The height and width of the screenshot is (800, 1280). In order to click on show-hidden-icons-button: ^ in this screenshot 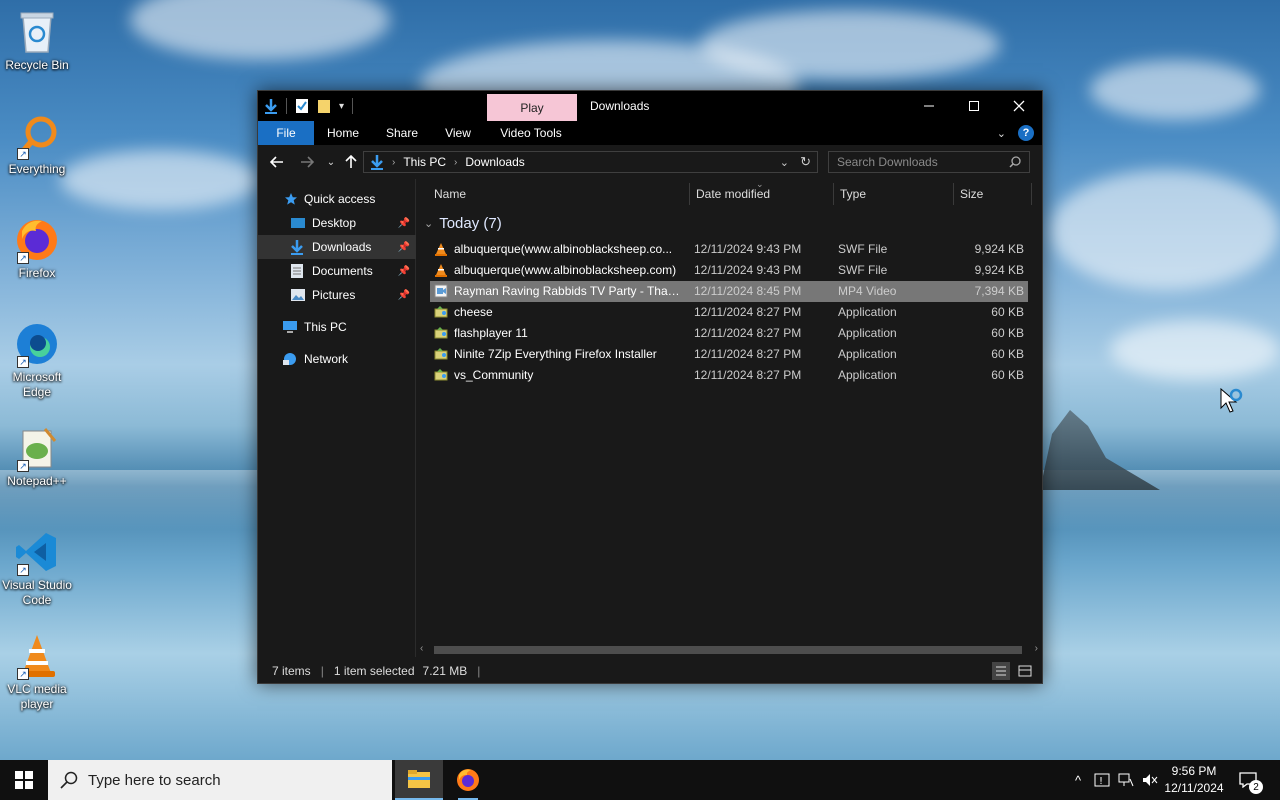, I will do `click(1078, 780)`.